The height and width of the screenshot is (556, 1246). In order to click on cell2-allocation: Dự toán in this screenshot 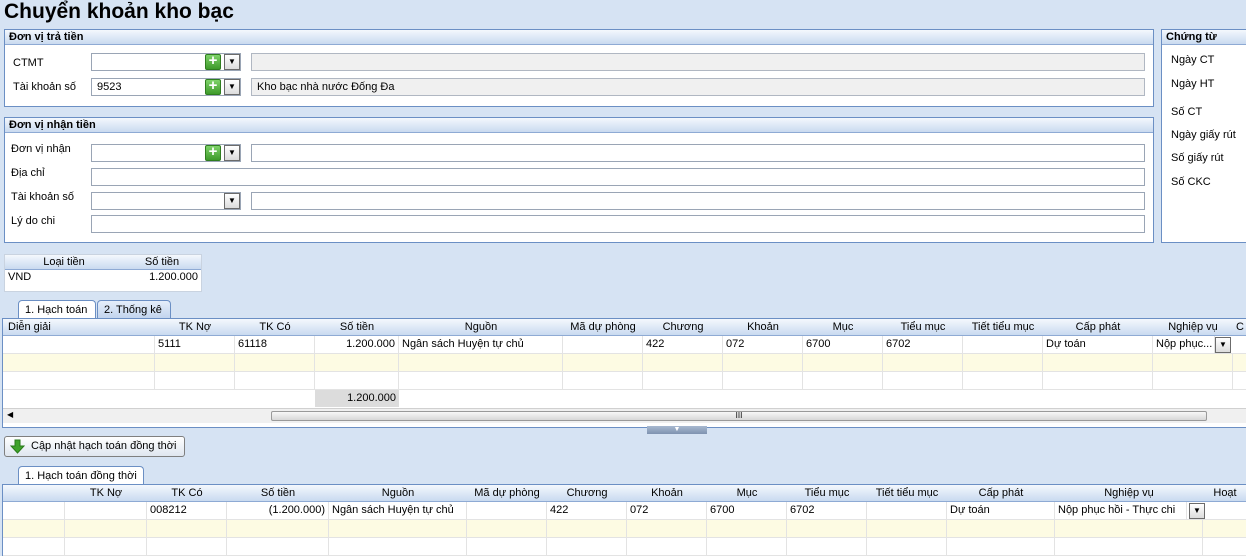, I will do `click(1001, 510)`.